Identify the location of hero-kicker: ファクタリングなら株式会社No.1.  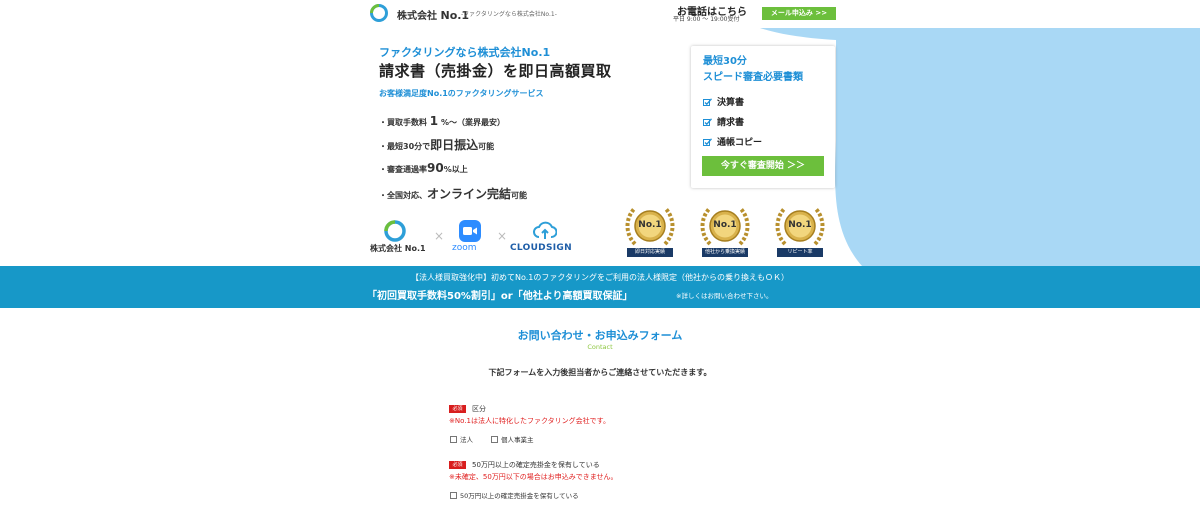
(465, 52).